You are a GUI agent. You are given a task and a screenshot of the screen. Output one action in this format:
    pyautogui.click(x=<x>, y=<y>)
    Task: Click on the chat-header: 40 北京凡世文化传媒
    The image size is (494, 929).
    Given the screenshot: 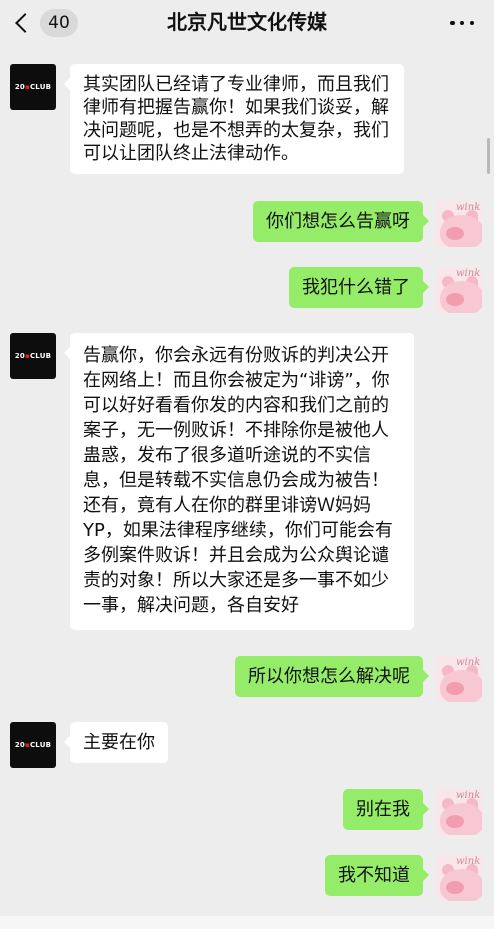 What is the action you would take?
    pyautogui.click(x=247, y=23)
    